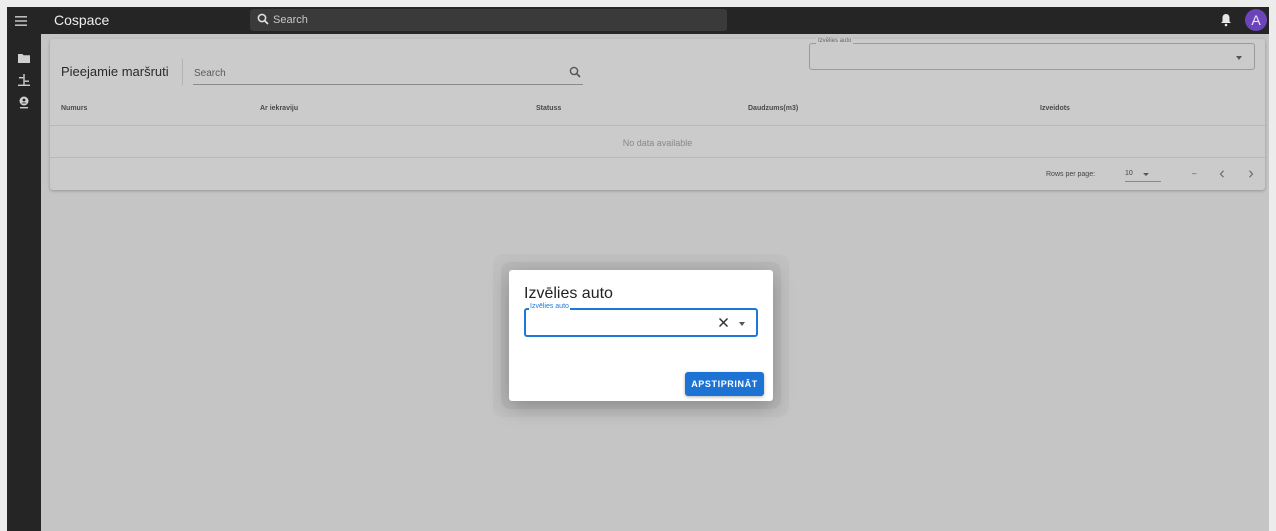 This screenshot has width=1276, height=531. I want to click on bell-icon, so click(1226, 20).